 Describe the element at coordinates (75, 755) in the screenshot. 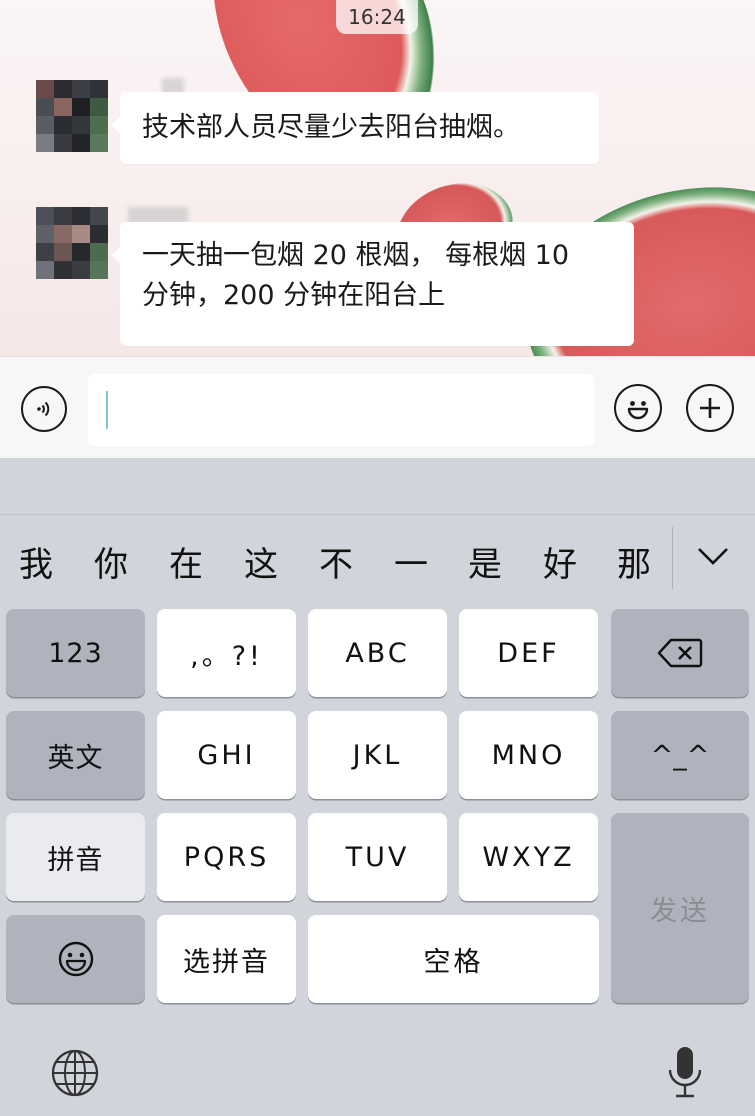

I see `key-english: 英文` at that location.